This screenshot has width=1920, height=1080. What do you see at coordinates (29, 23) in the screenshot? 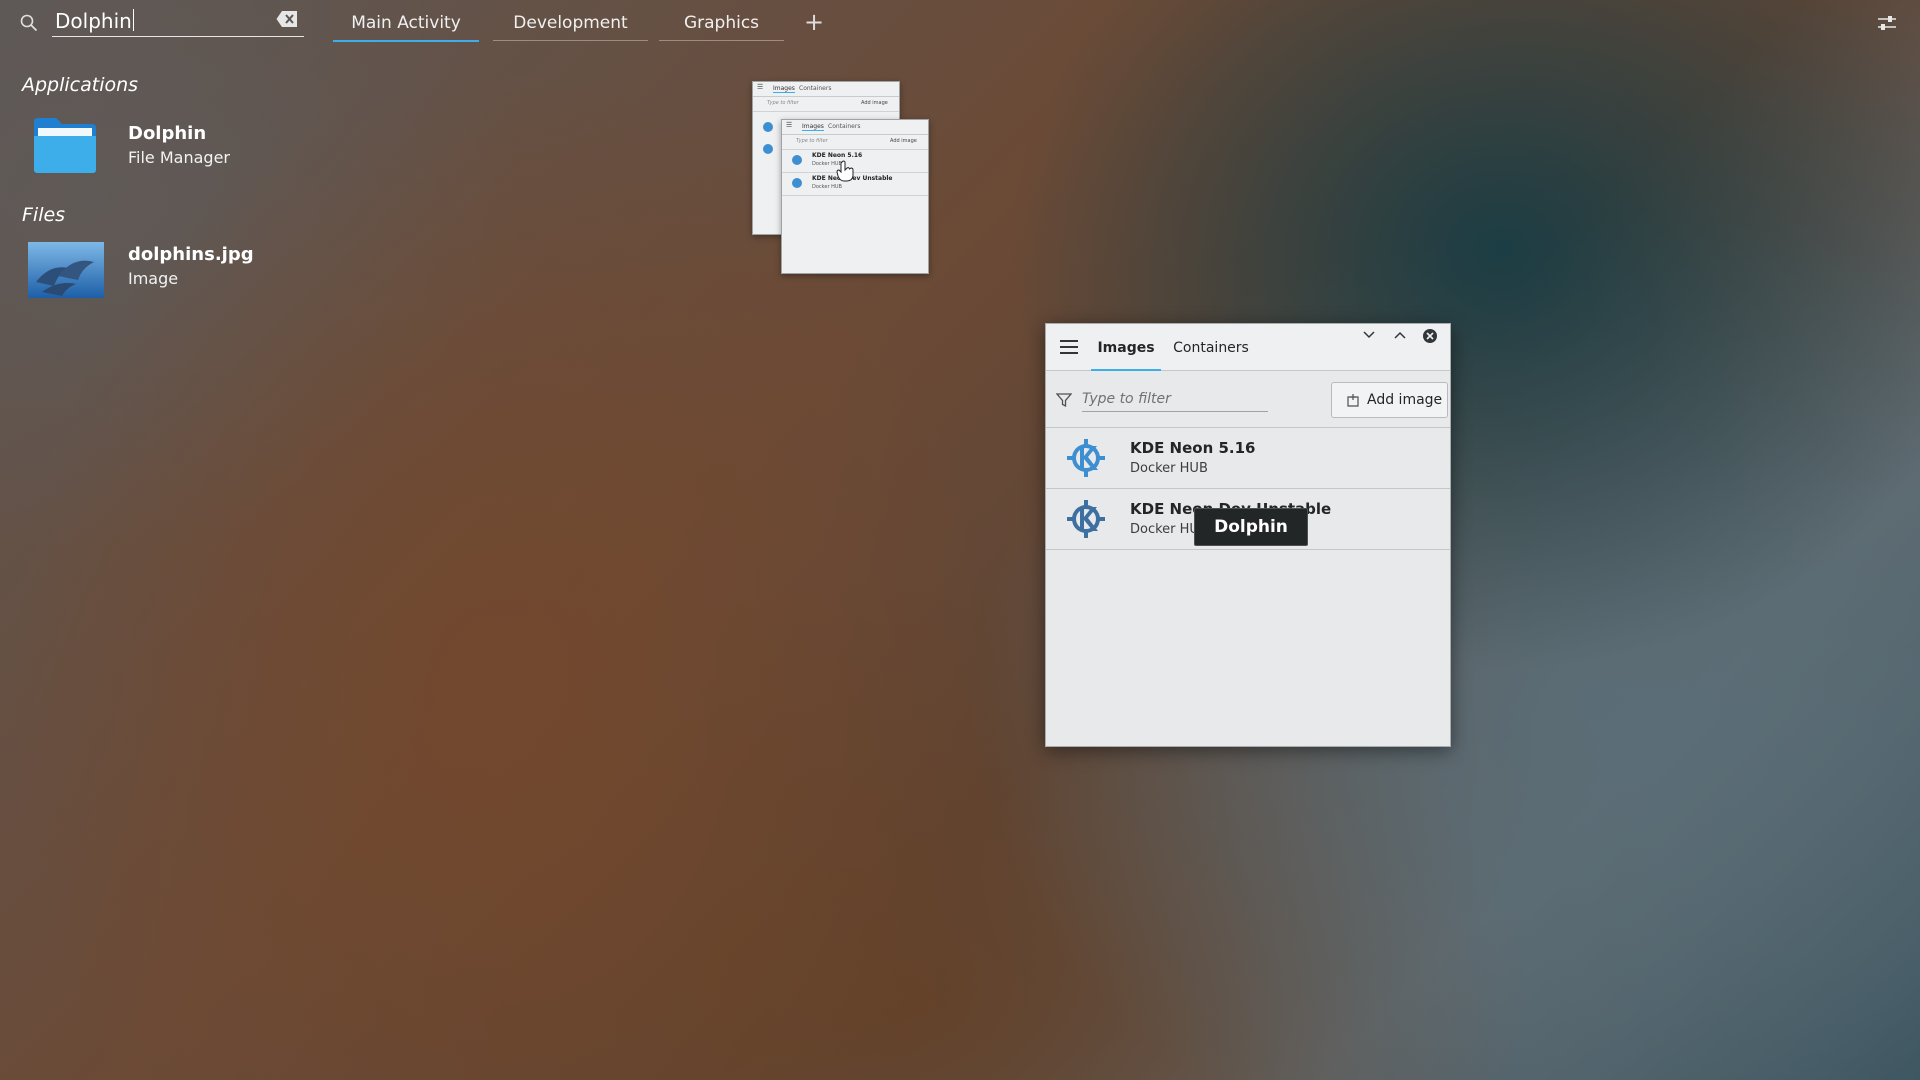
I see `search-icon` at bounding box center [29, 23].